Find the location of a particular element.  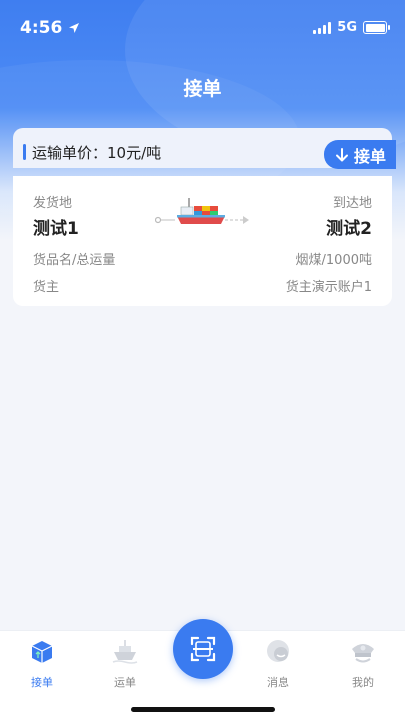

scan-button is located at coordinates (203, 649).